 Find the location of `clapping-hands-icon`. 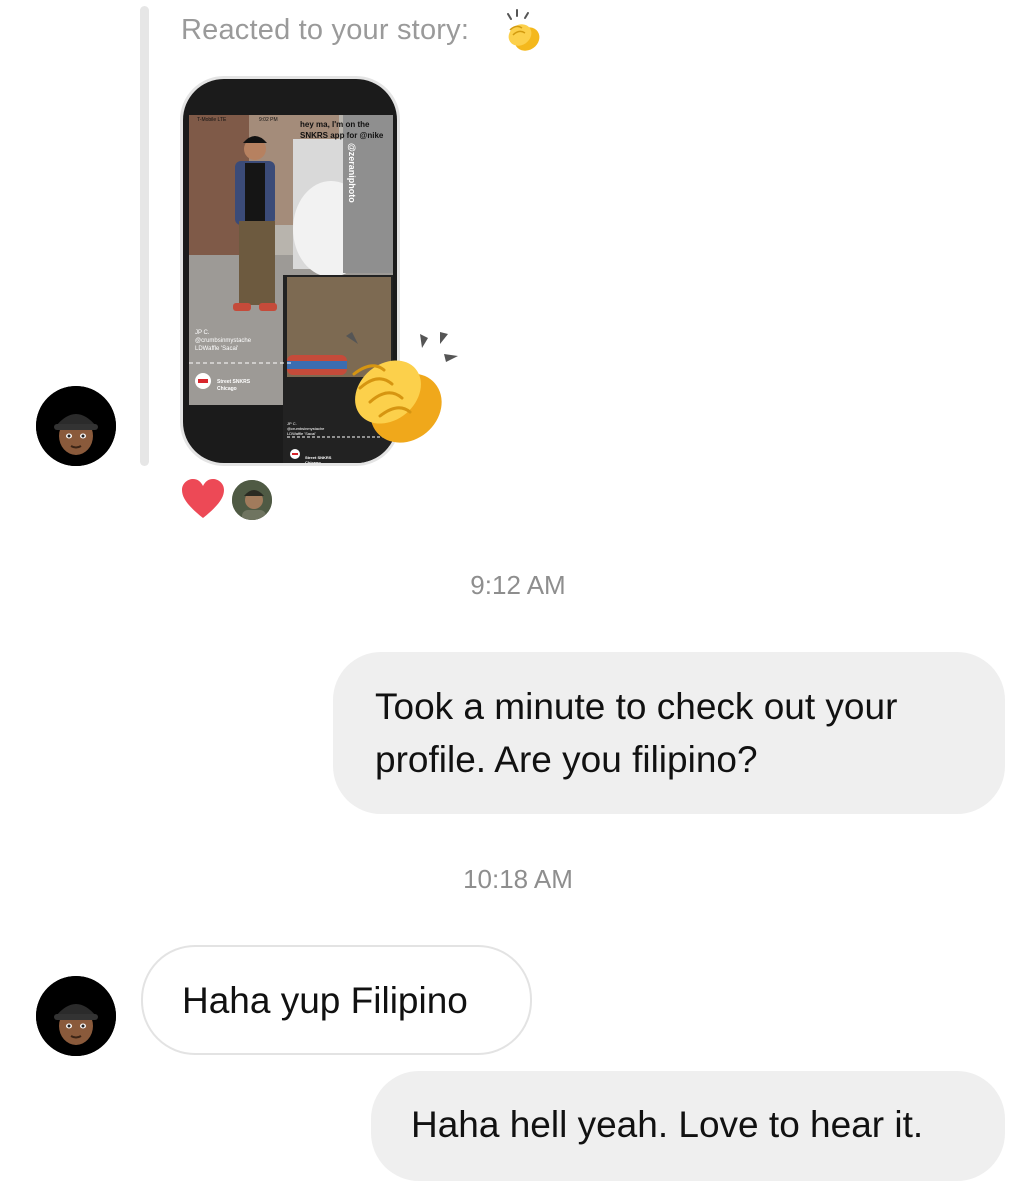

clapping-hands-icon is located at coordinates (523, 30).